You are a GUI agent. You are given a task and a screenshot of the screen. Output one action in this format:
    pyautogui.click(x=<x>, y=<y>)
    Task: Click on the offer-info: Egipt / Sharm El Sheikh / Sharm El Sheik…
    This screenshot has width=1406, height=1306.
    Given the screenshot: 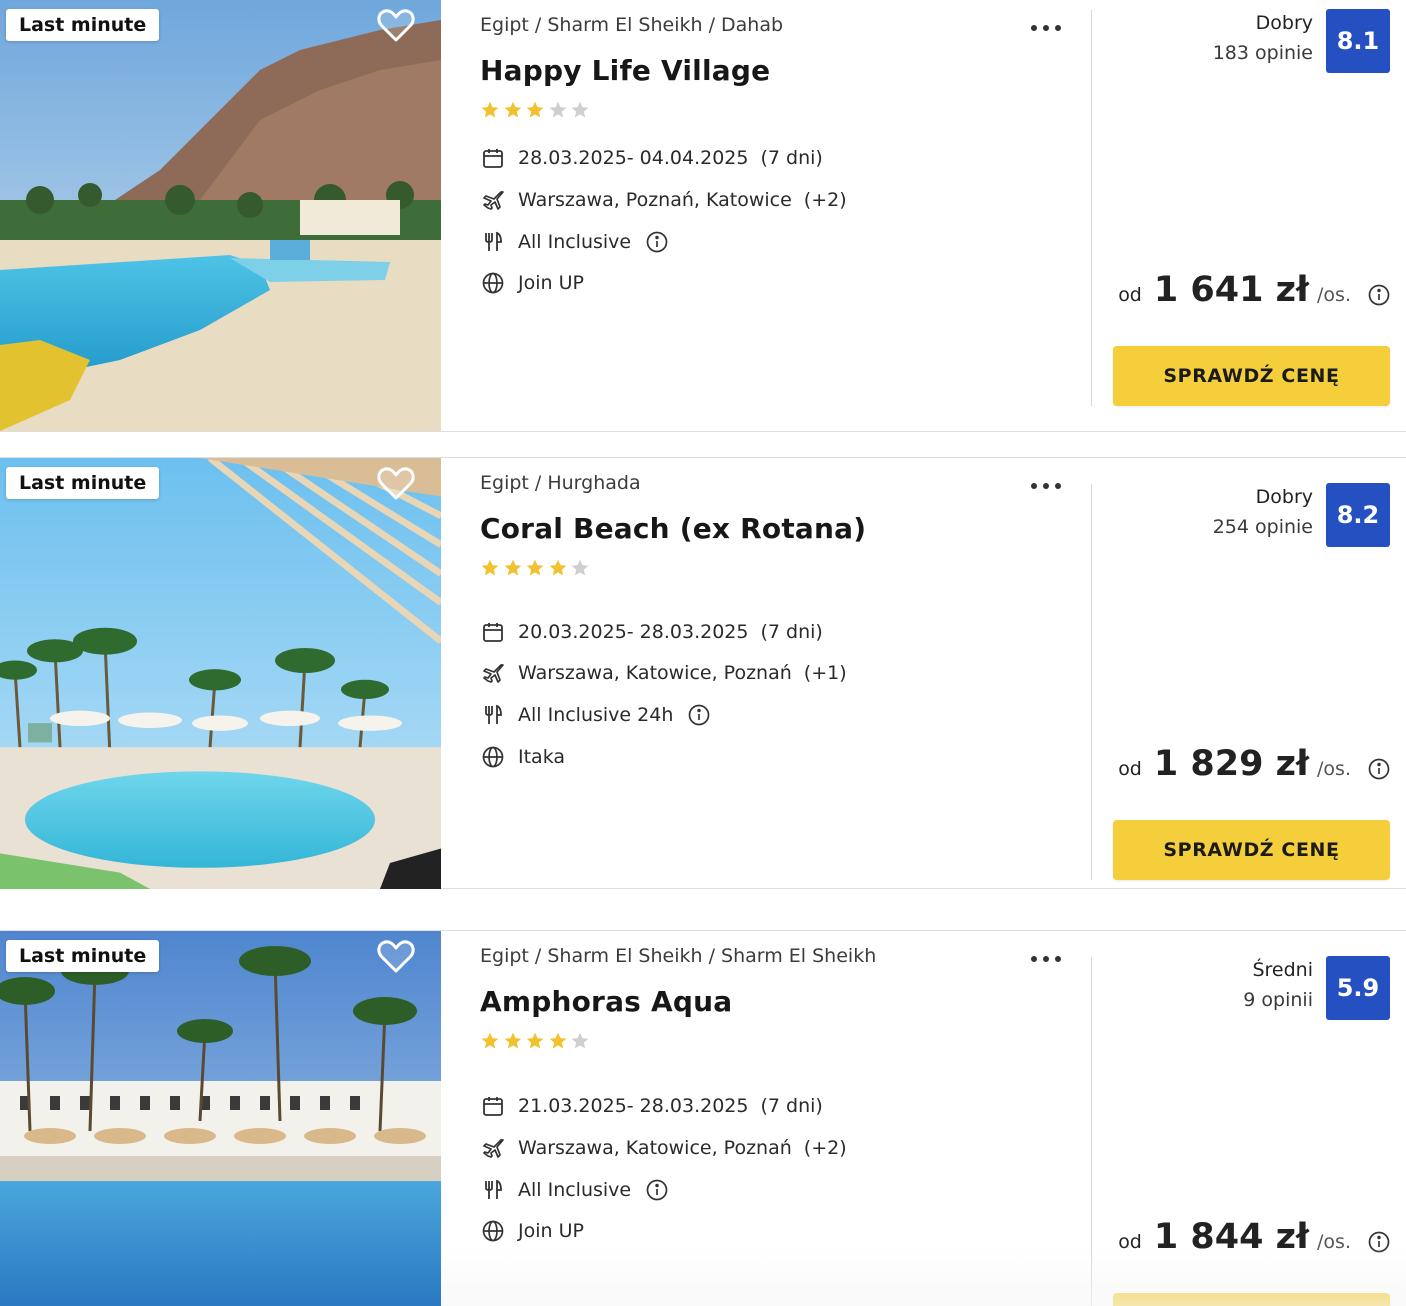 What is the action you would take?
    pyautogui.click(x=780, y=1118)
    